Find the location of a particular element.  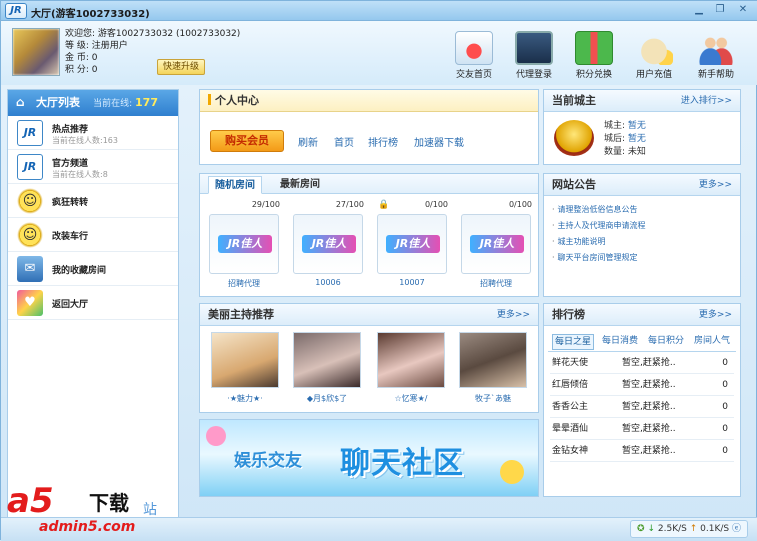

jr-logo-icon: JR is located at coordinates (30, 167).